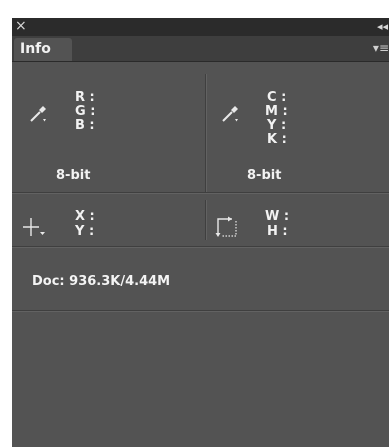 This screenshot has height=447, width=389. Describe the element at coordinates (35, 227) in the screenshot. I see `crosshair-icon` at that location.